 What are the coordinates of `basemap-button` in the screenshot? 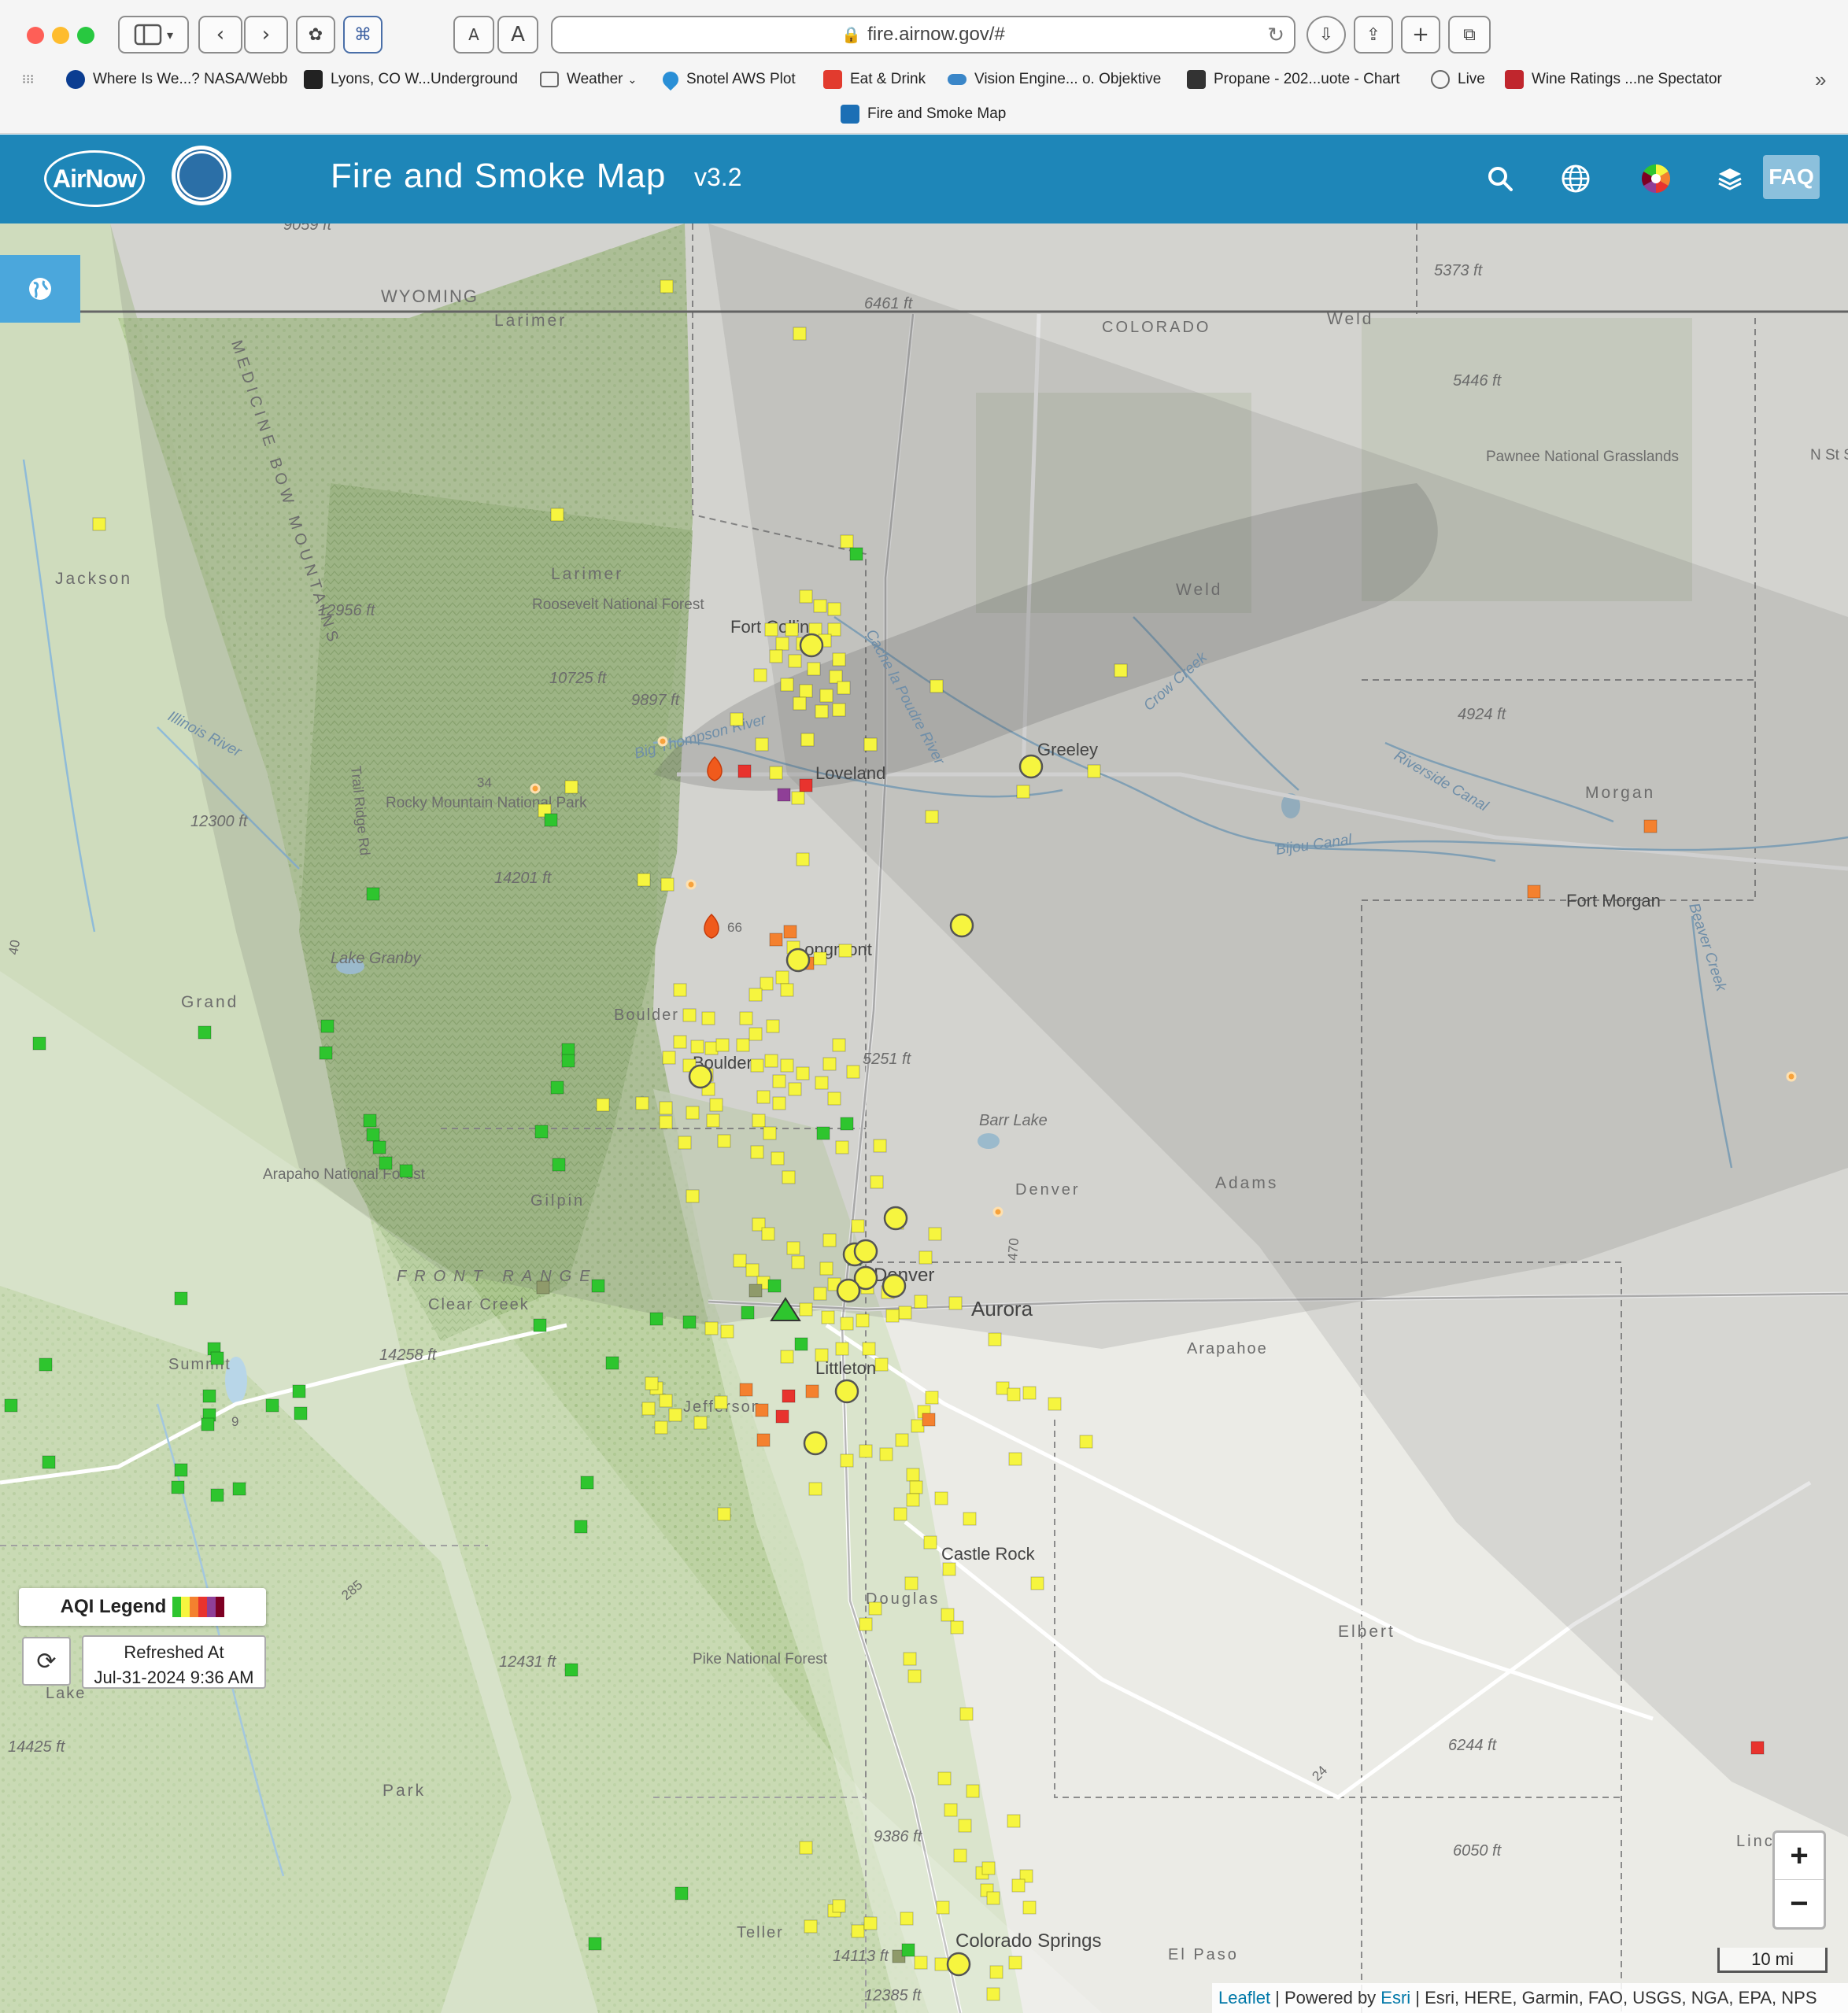 It's located at (1575, 178).